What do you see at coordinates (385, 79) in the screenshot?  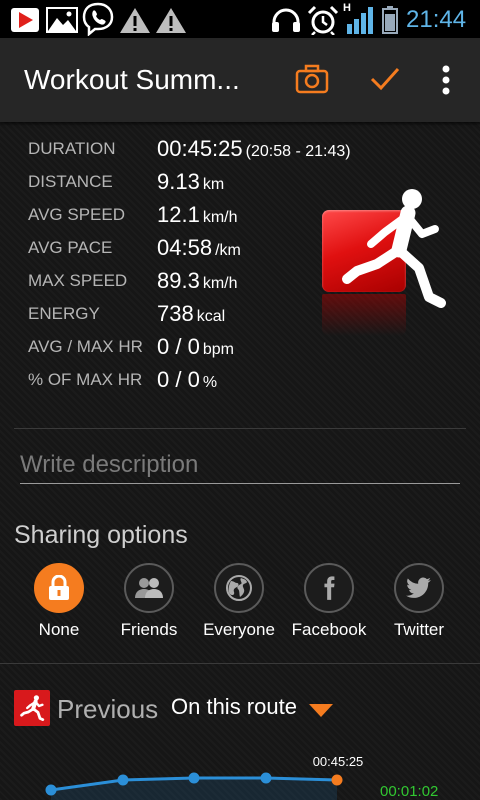 I see `check-icon` at bounding box center [385, 79].